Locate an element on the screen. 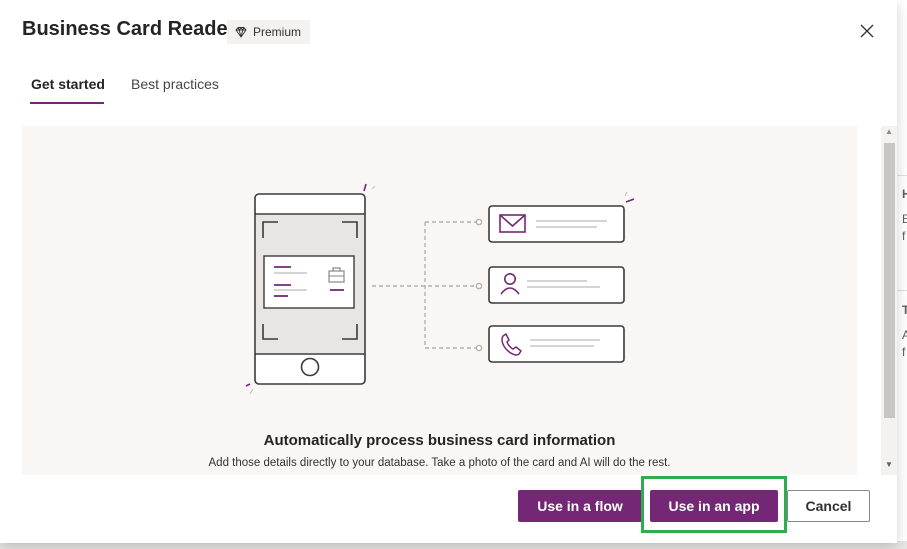  use-in-flow-button: Use in a flow is located at coordinates (580, 506).